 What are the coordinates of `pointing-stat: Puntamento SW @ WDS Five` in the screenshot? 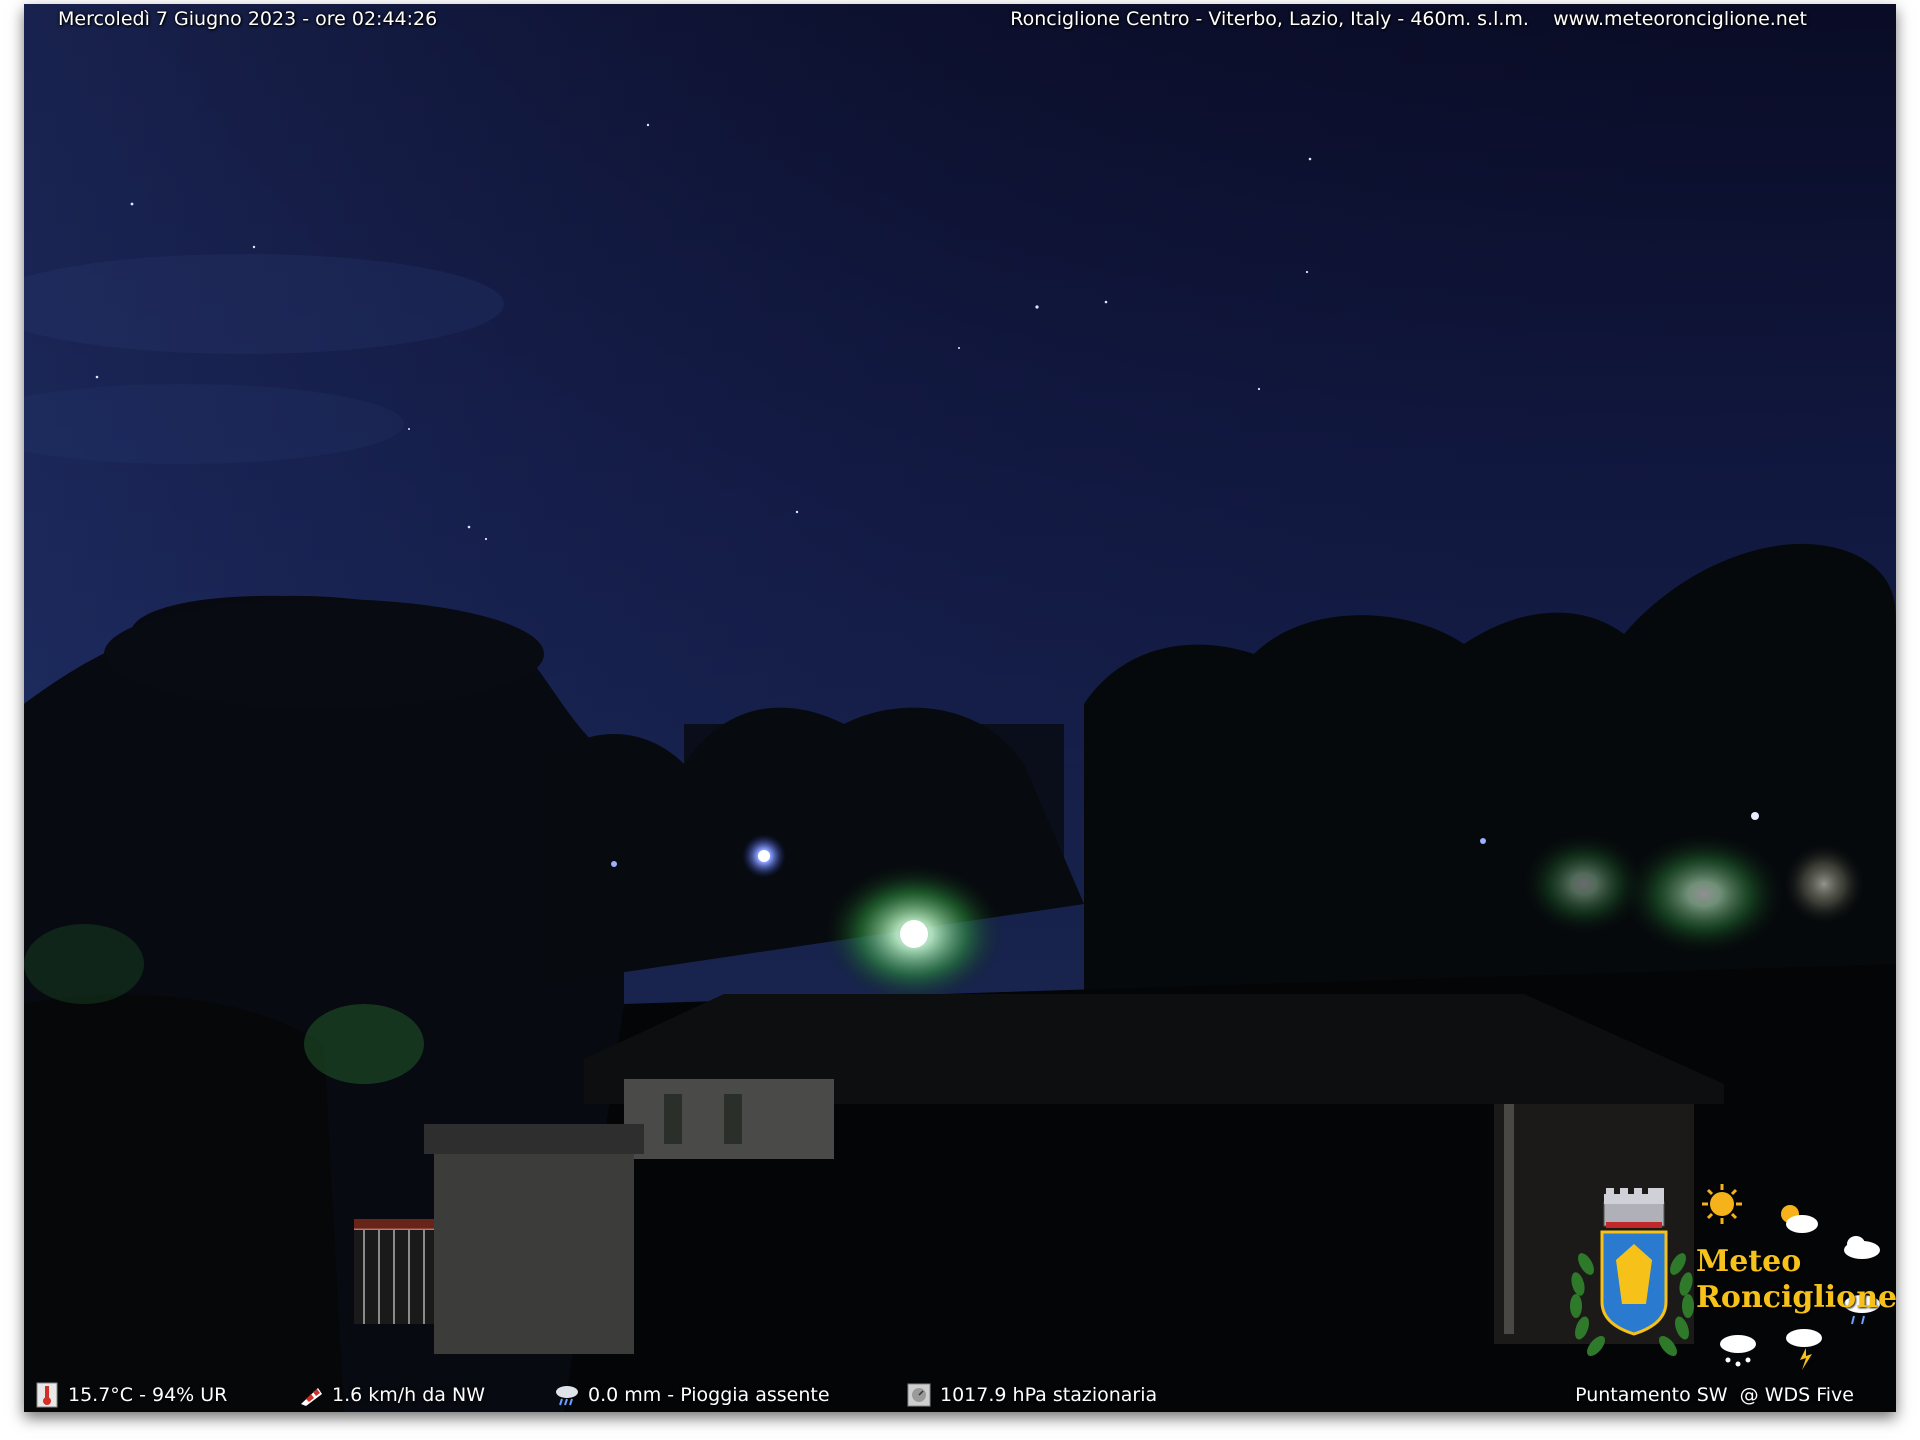 It's located at (1714, 1395).